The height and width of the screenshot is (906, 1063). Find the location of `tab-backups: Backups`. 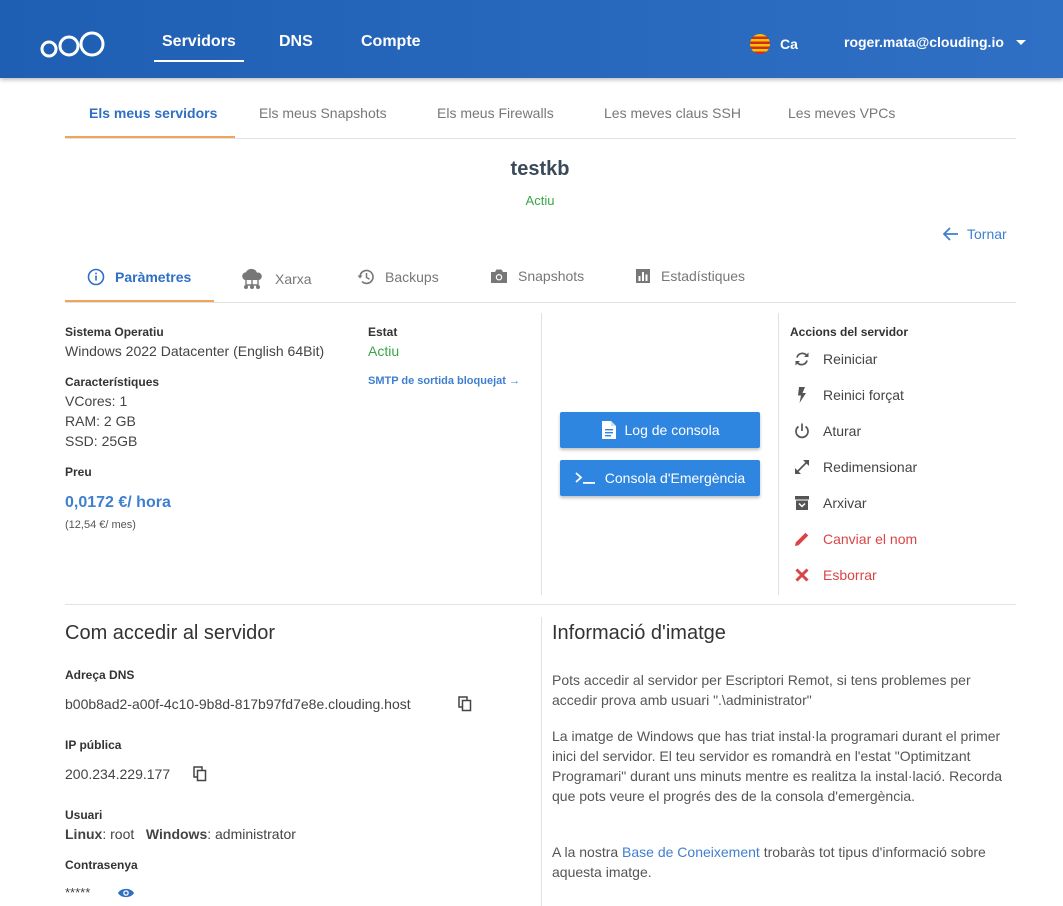

tab-backups: Backups is located at coordinates (398, 277).